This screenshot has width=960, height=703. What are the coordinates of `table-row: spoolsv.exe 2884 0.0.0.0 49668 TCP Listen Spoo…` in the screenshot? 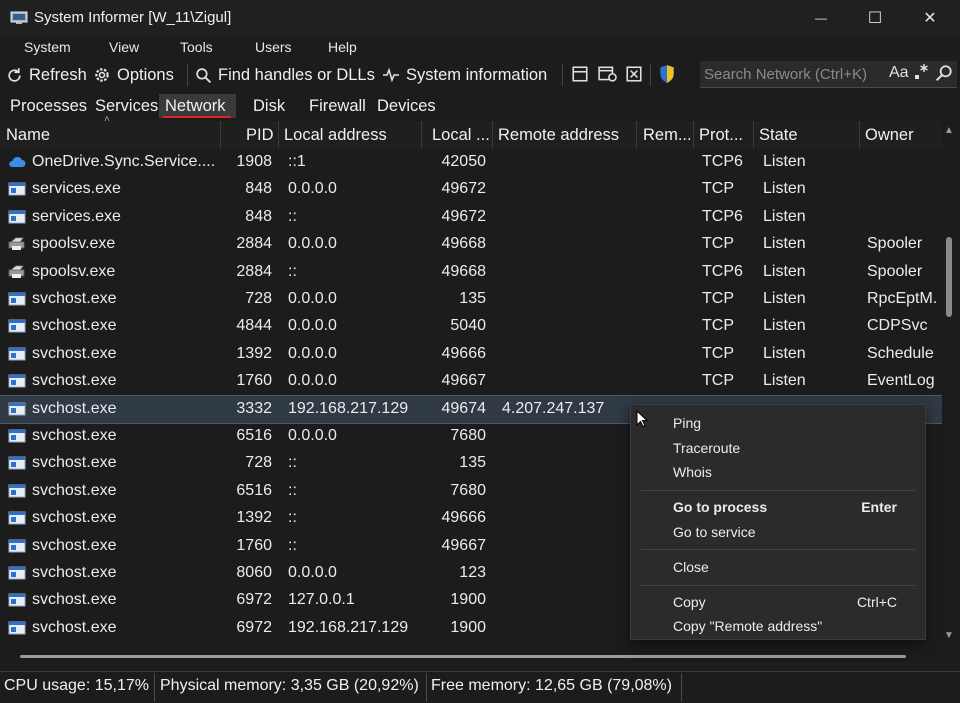 It's located at (471, 244).